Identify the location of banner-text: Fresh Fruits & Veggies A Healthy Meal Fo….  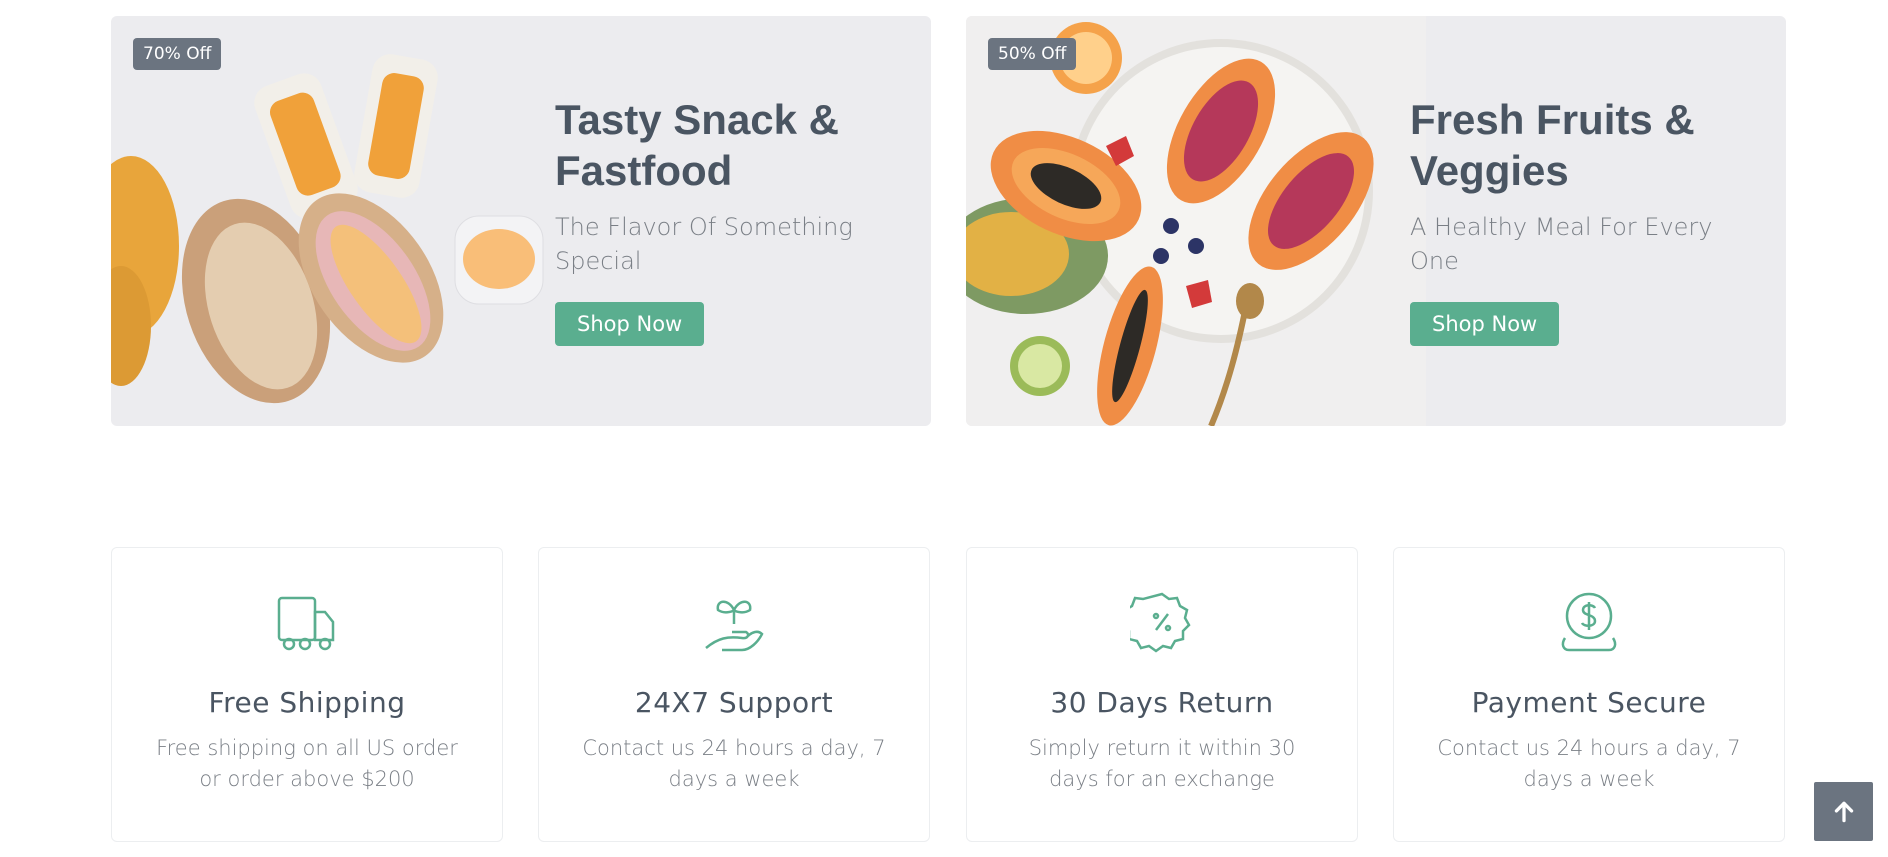
(1585, 220).